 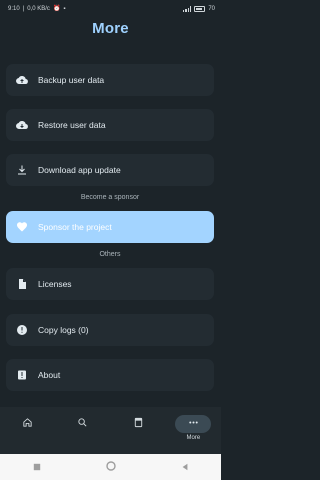 What do you see at coordinates (64, 9) in the screenshot?
I see `notification-icon: ▪` at bounding box center [64, 9].